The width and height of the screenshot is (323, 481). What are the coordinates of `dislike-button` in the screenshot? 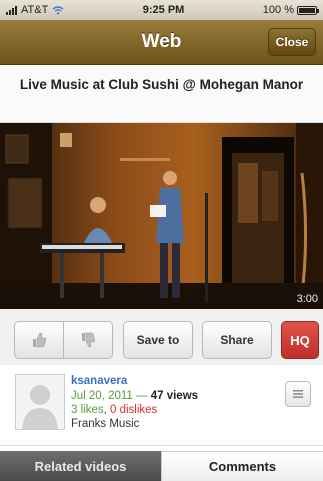 It's located at (88, 340).